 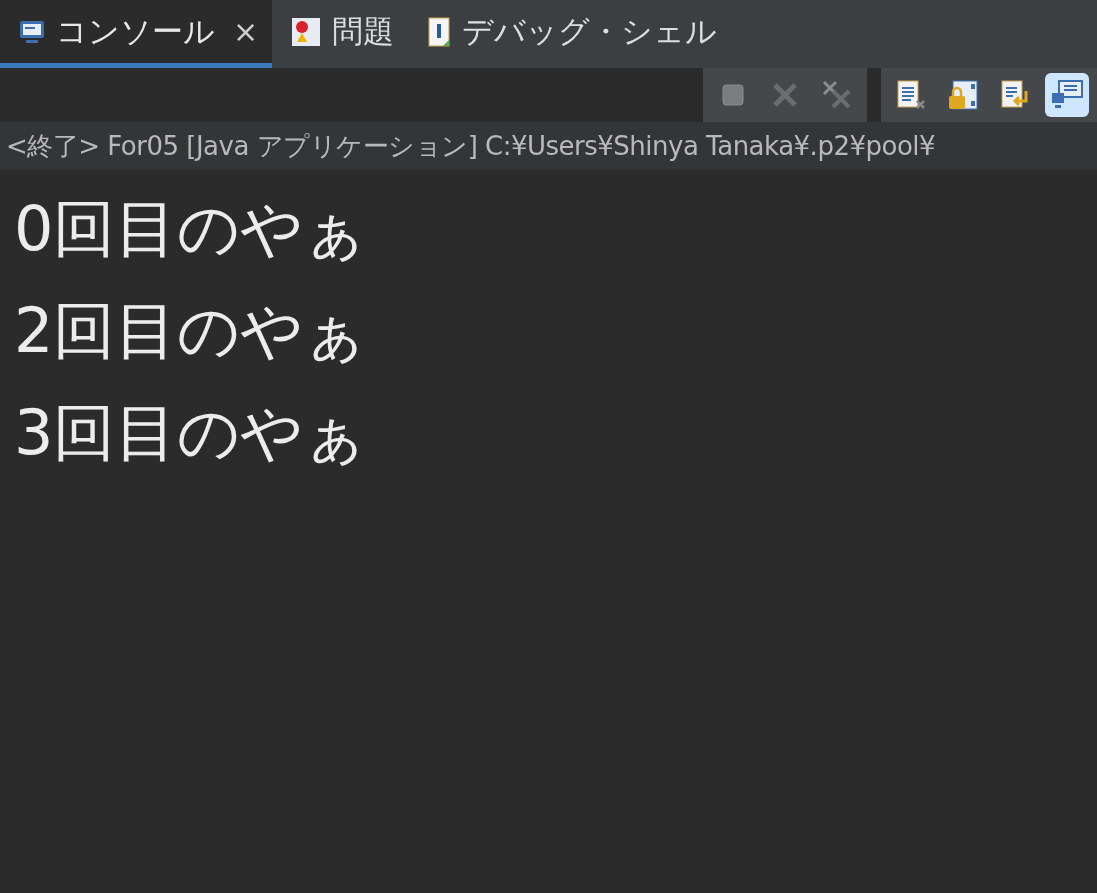 What do you see at coordinates (246, 31) in the screenshot?
I see `close-icon: ×` at bounding box center [246, 31].